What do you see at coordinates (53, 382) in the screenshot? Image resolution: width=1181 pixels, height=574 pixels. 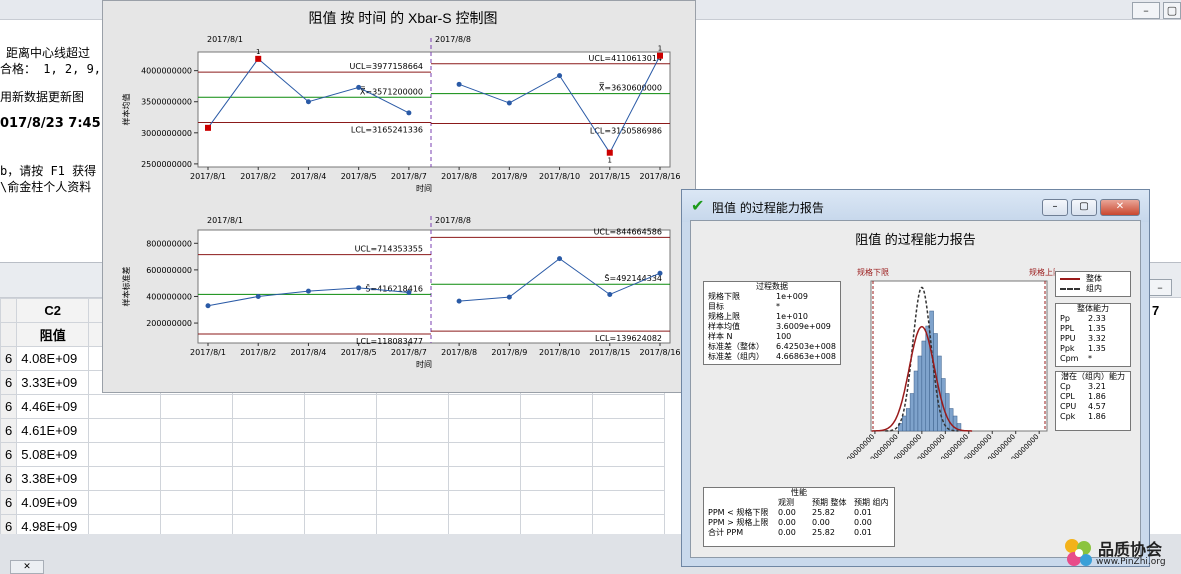 I see `cell-c2: 3.33E+09` at bounding box center [53, 382].